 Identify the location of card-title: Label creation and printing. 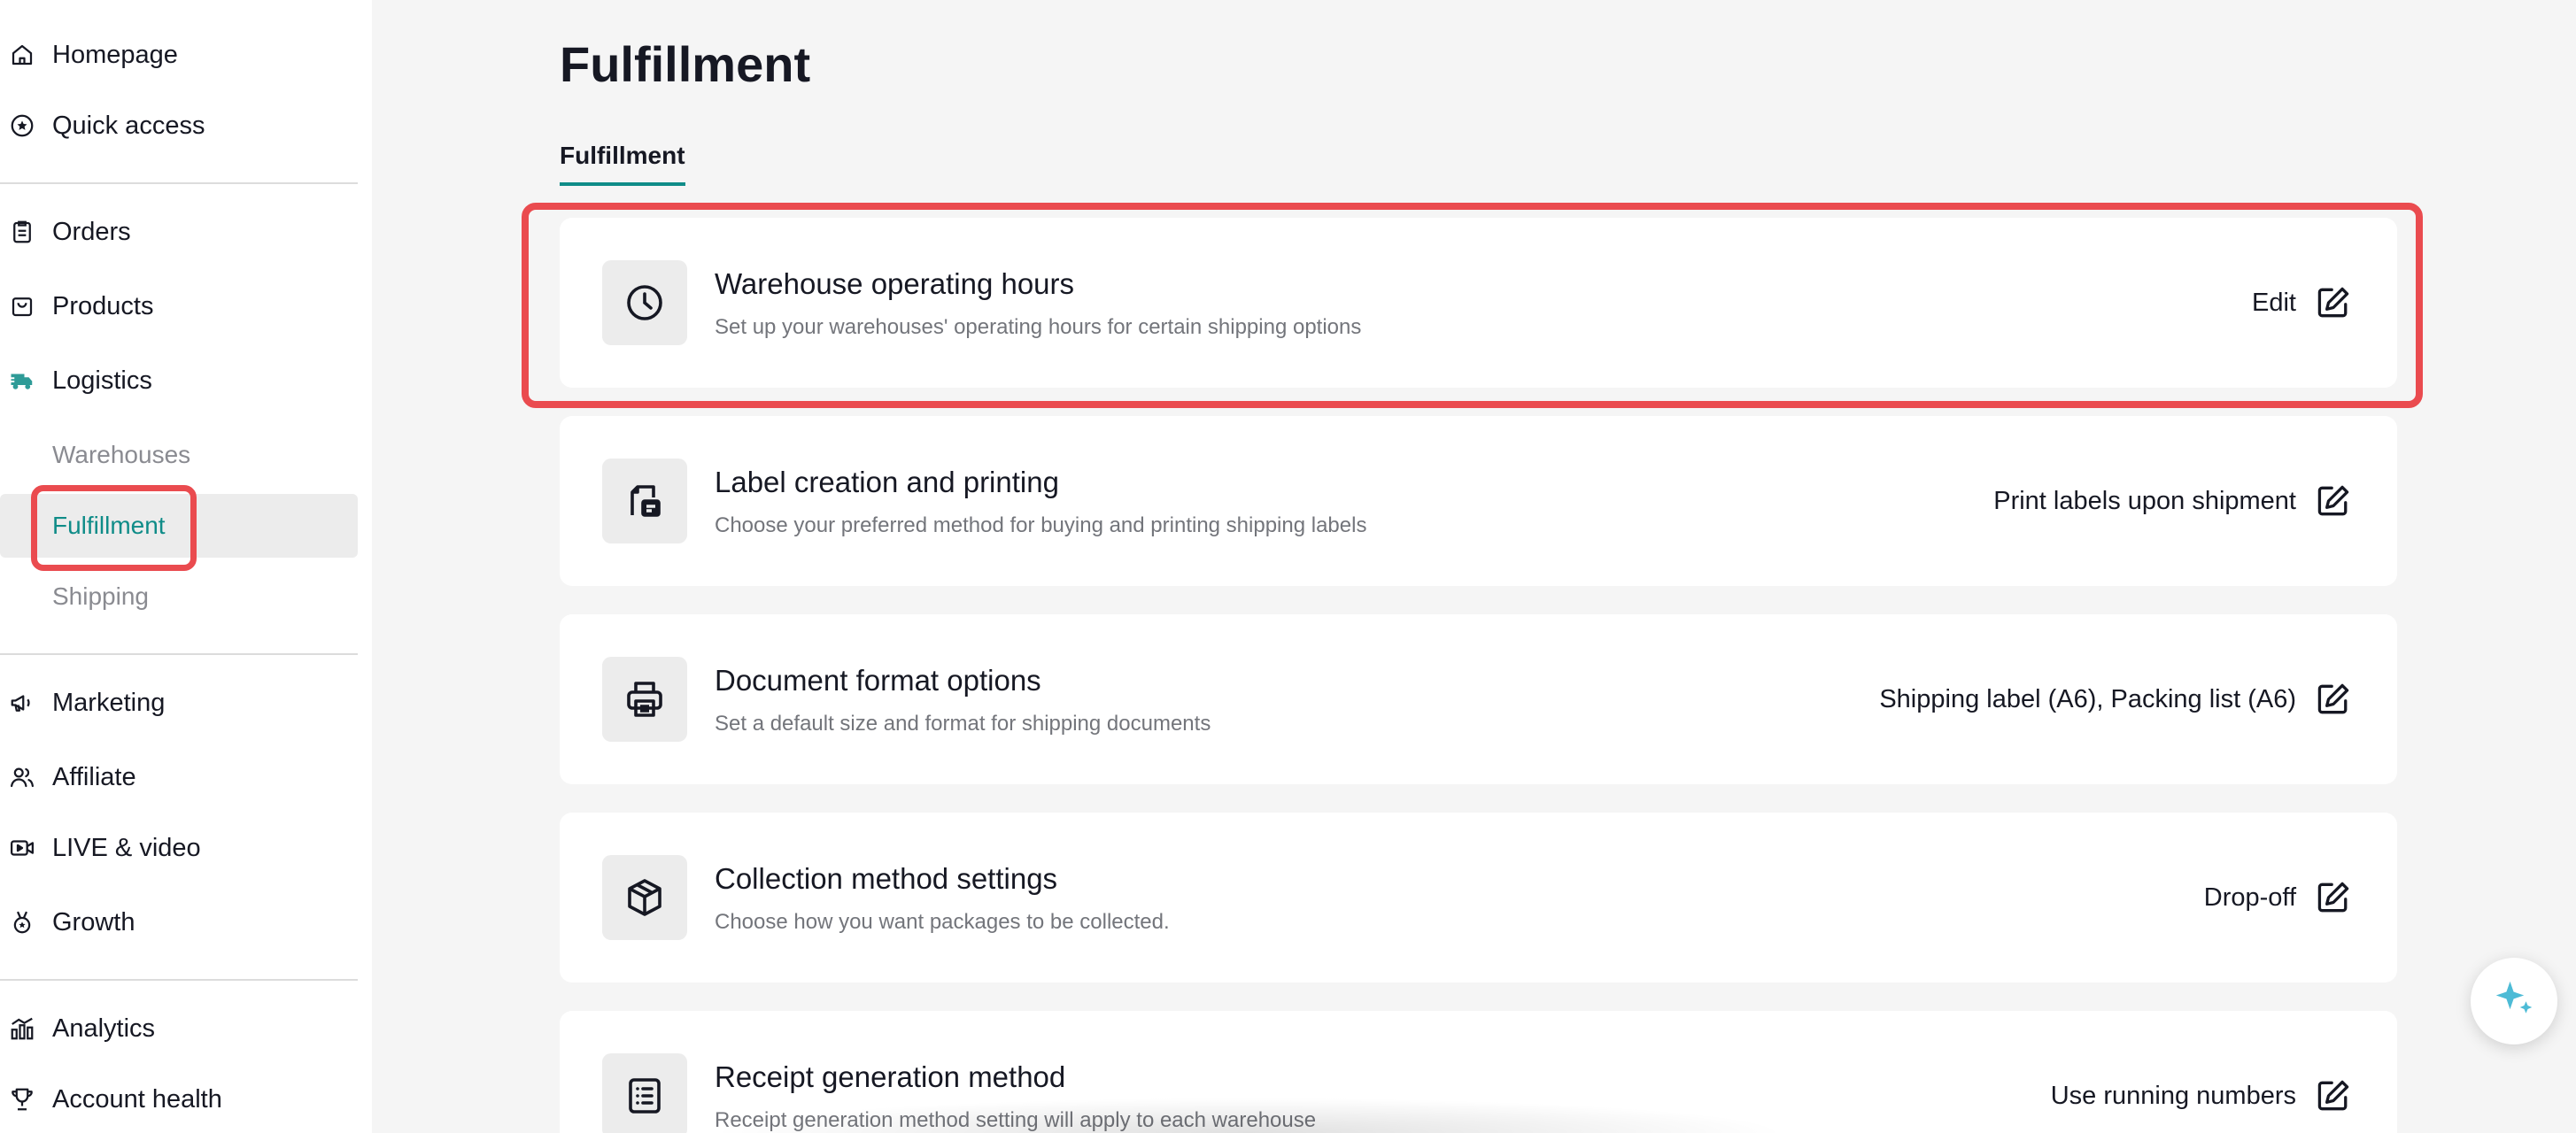
(887, 482).